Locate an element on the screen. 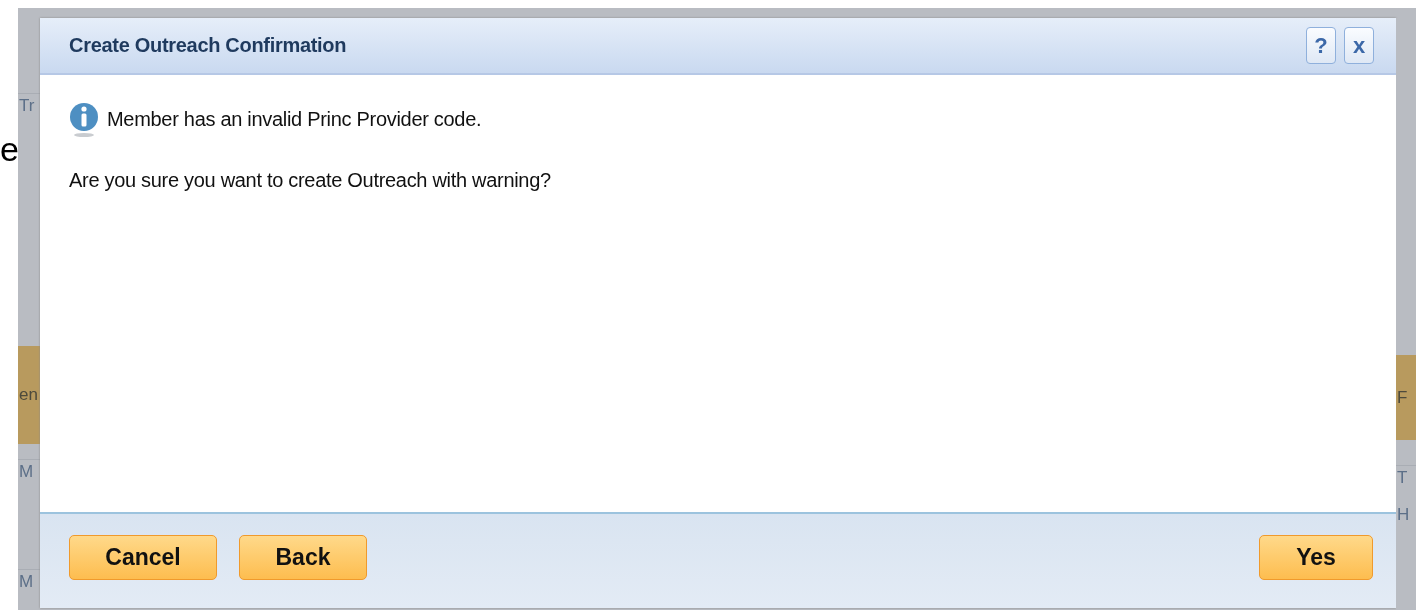  help-button: ? is located at coordinates (1321, 45).